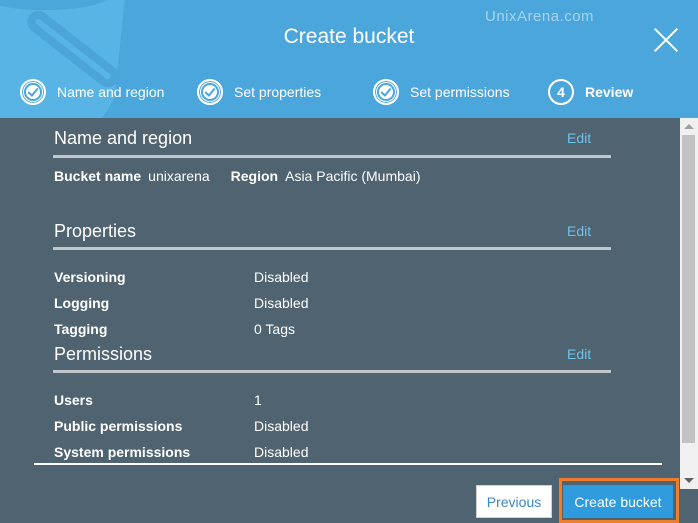  I want to click on permission-label-system: System permissions, so click(122, 452).